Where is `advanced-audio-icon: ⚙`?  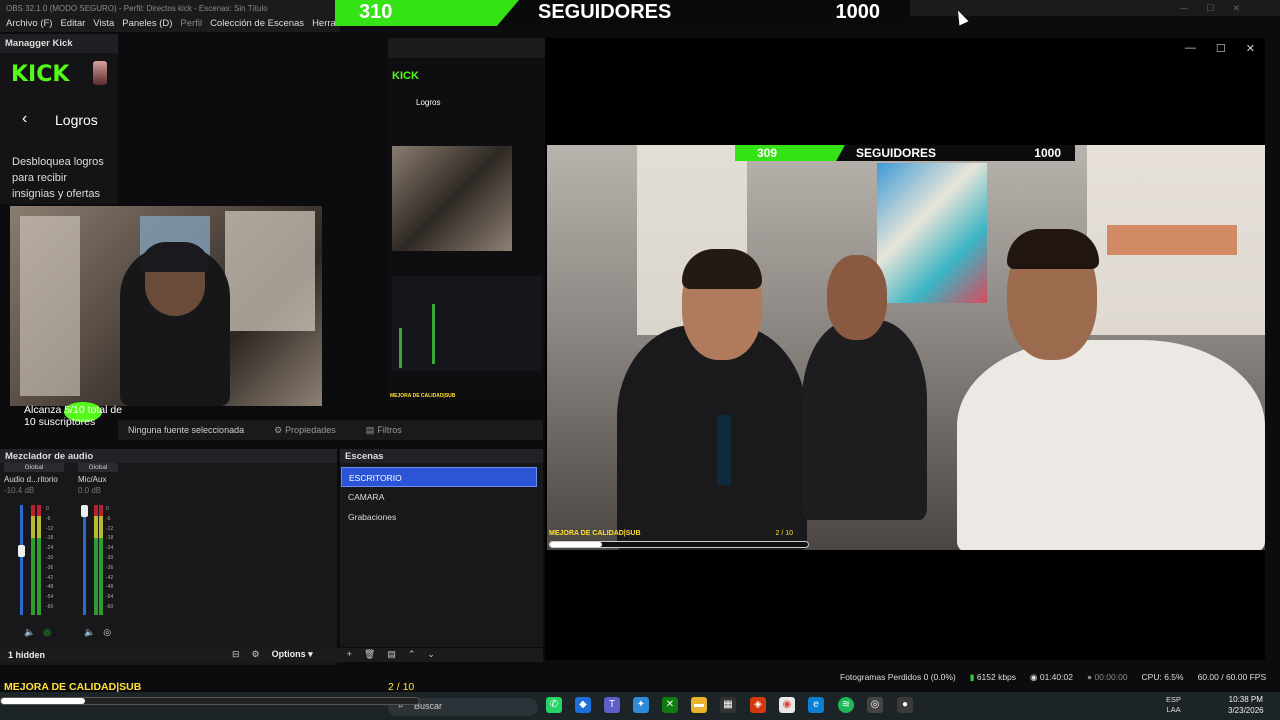 advanced-audio-icon: ⚙ is located at coordinates (256, 654).